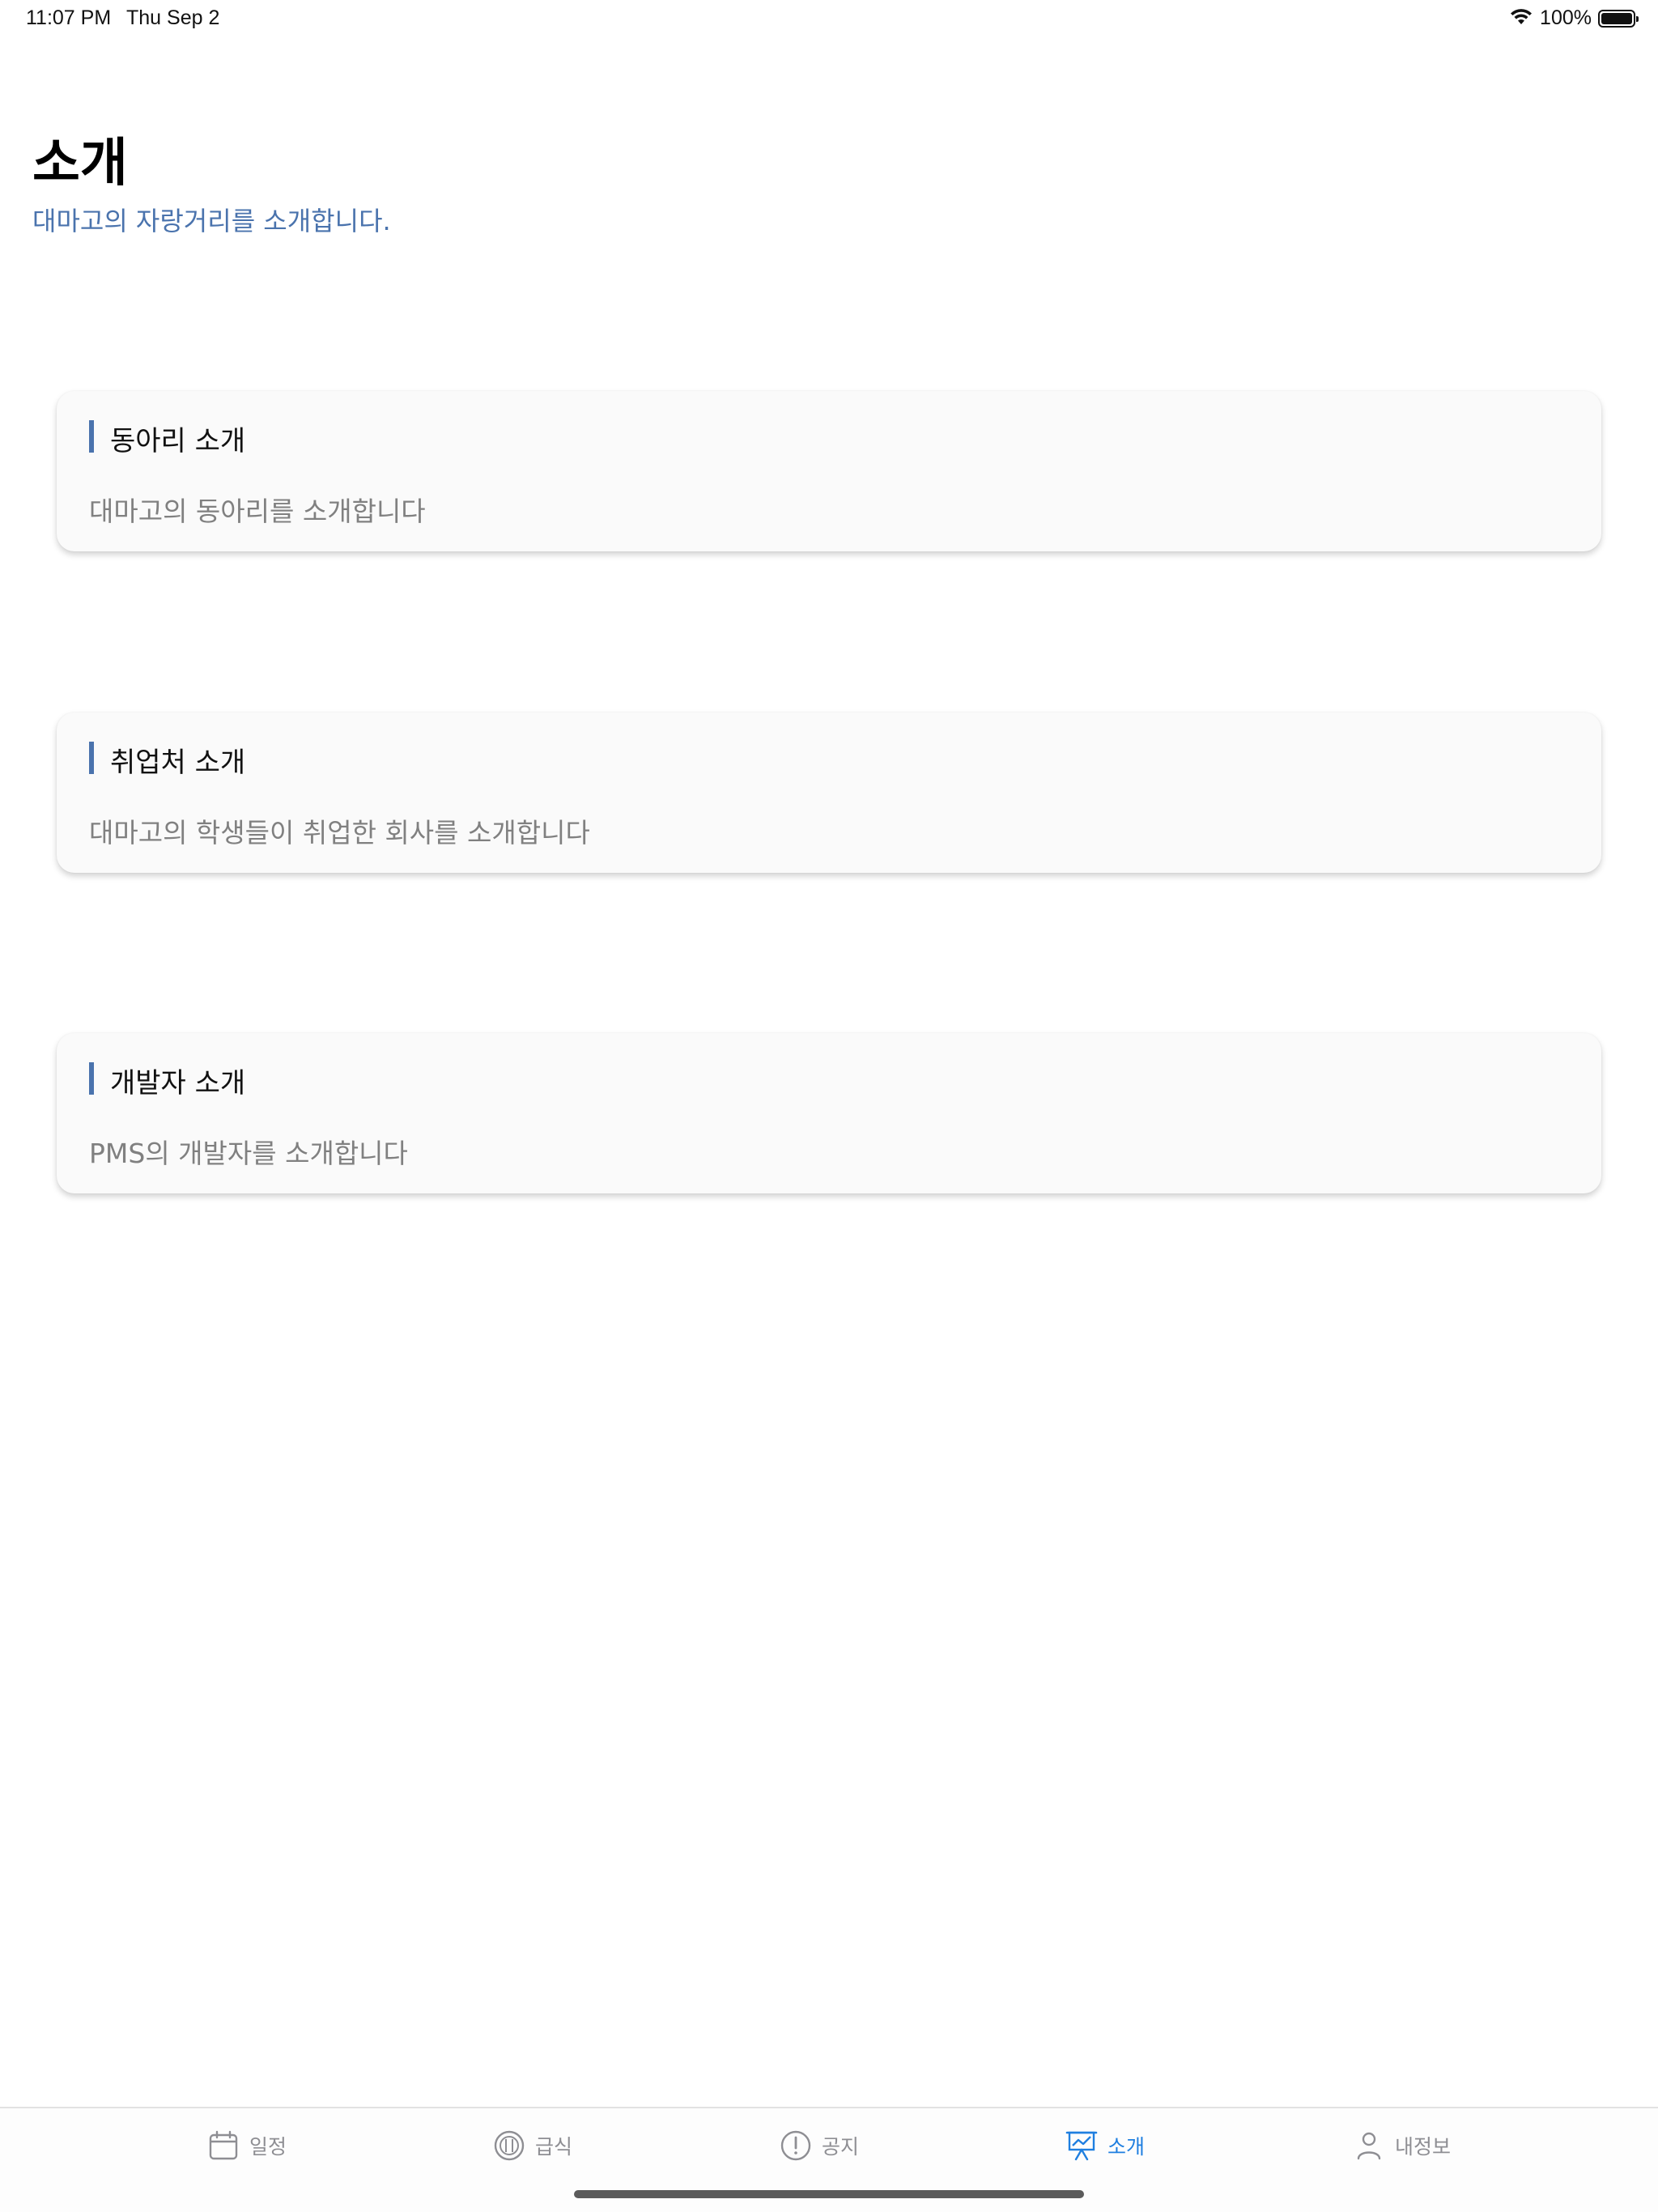  What do you see at coordinates (796, 2146) in the screenshot?
I see `alert-icon` at bounding box center [796, 2146].